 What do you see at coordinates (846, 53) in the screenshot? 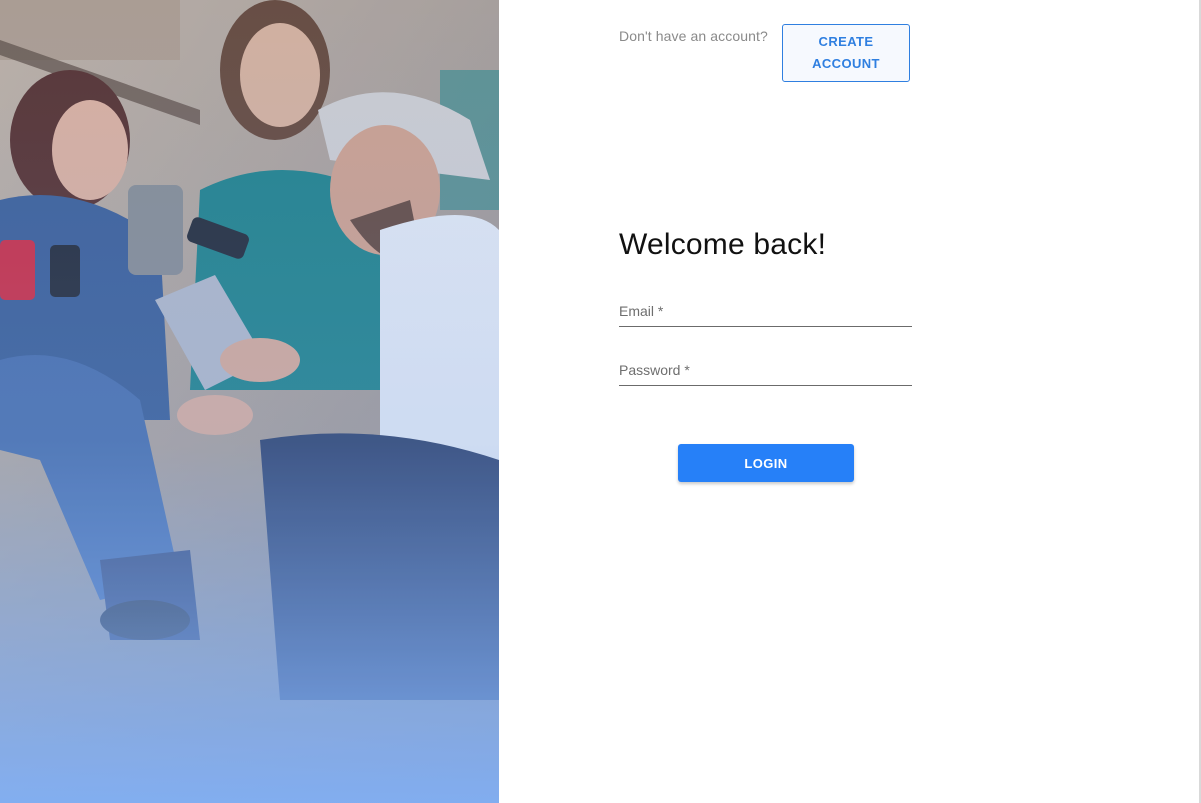
I see `create-account-button: CREATE ACCOUNT` at bounding box center [846, 53].